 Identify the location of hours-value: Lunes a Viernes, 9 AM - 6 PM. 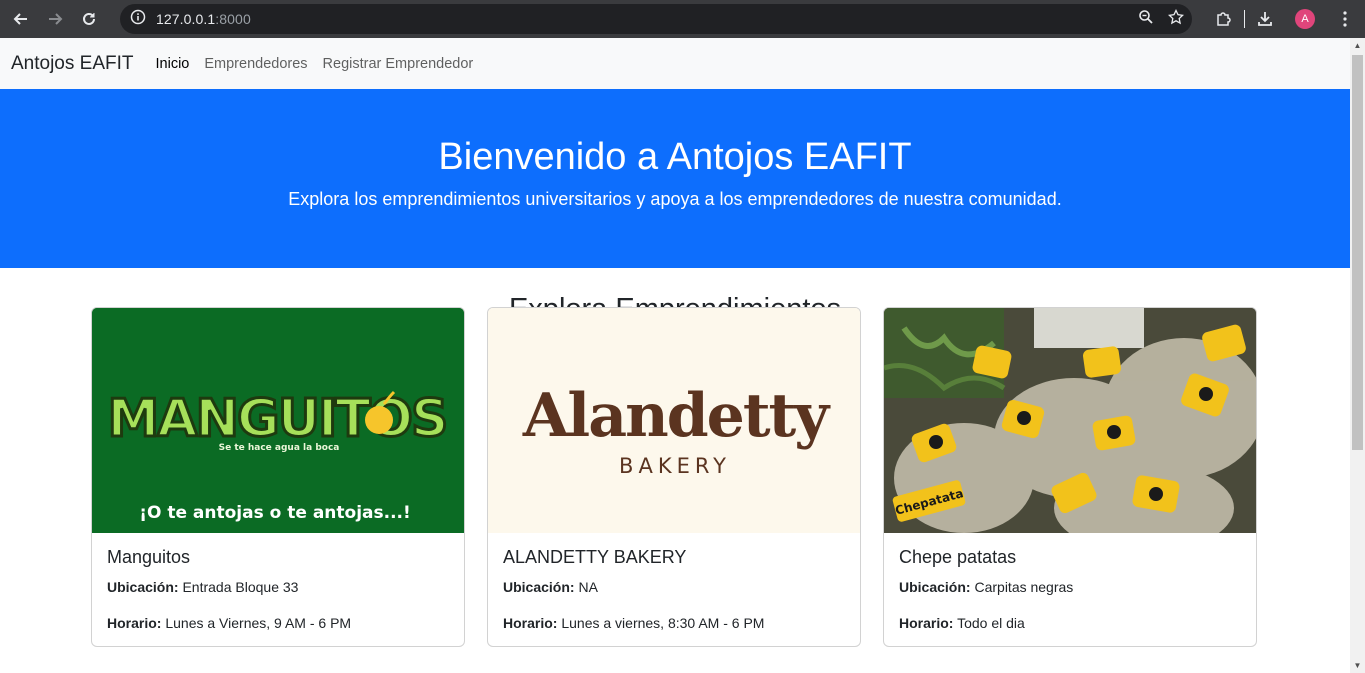
(258, 623).